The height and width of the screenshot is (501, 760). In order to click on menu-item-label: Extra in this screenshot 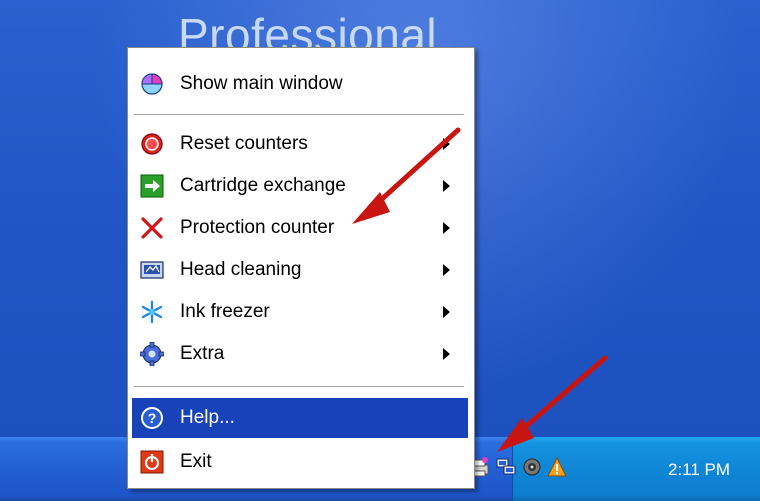, I will do `click(202, 353)`.